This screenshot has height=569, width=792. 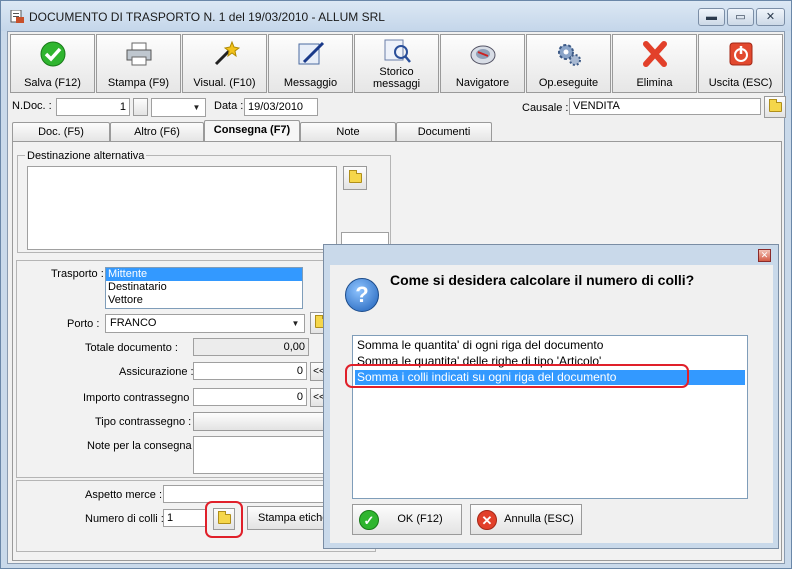 I want to click on exit-icon, so click(x=740, y=54).